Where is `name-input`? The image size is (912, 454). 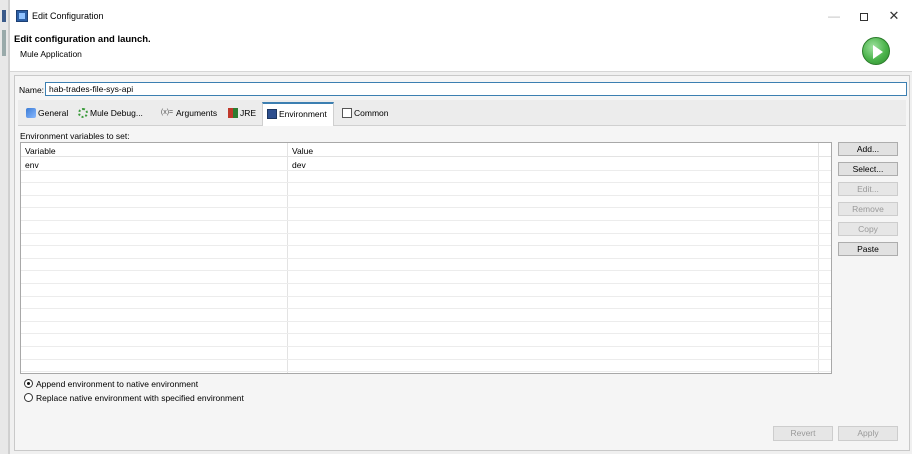
name-input is located at coordinates (476, 89).